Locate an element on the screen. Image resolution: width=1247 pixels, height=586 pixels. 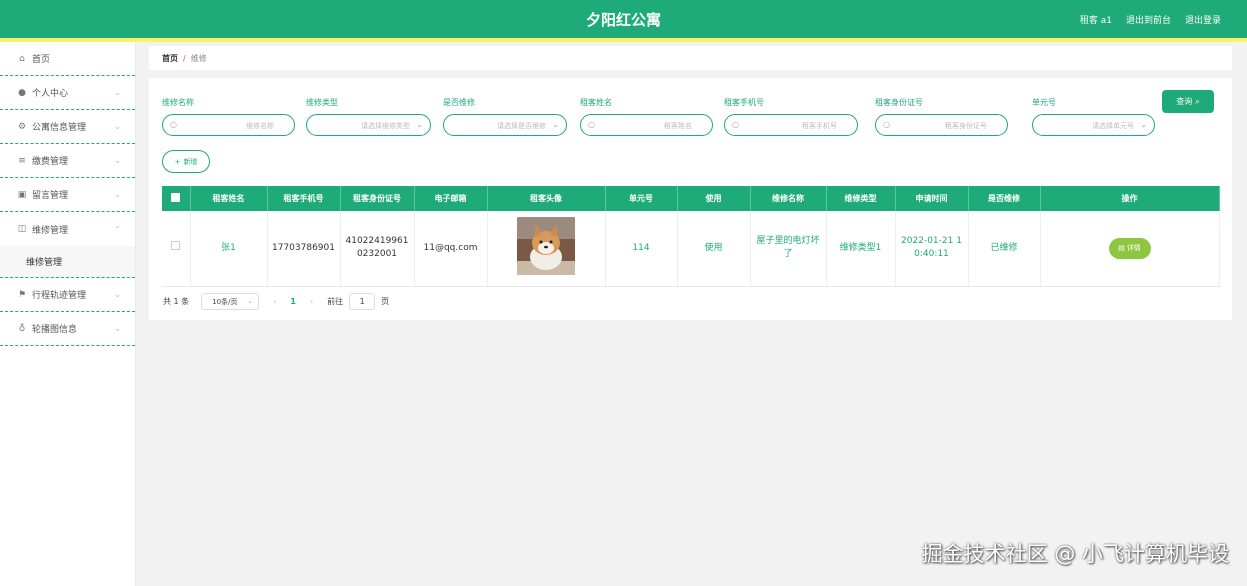
tenant-phone-input: ○ 租客手机号 is located at coordinates (791, 125).